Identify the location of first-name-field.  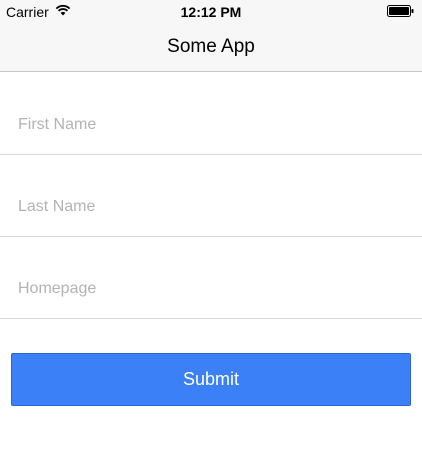
(213, 125).